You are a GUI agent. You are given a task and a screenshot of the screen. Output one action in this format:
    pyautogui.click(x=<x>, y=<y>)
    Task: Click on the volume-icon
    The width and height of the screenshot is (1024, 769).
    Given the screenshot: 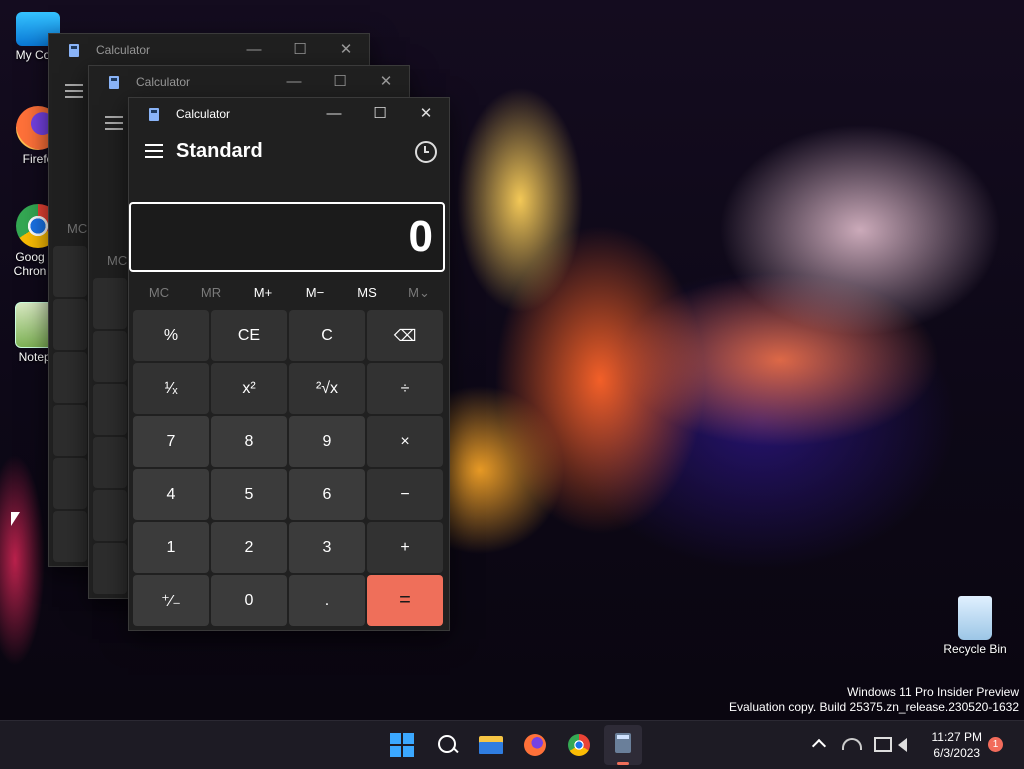 What is the action you would take?
    pyautogui.click(x=902, y=745)
    